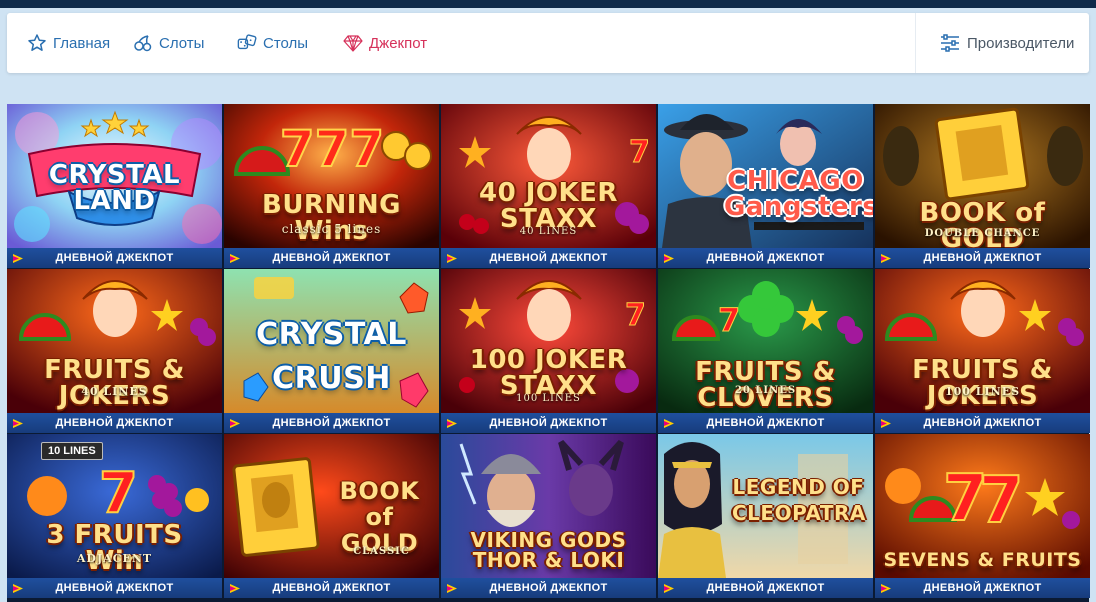  I want to click on game-tile: CRYSTAL CRUSH ДНЕВНОЙ ДЖЕКПОТ, so click(331, 351).